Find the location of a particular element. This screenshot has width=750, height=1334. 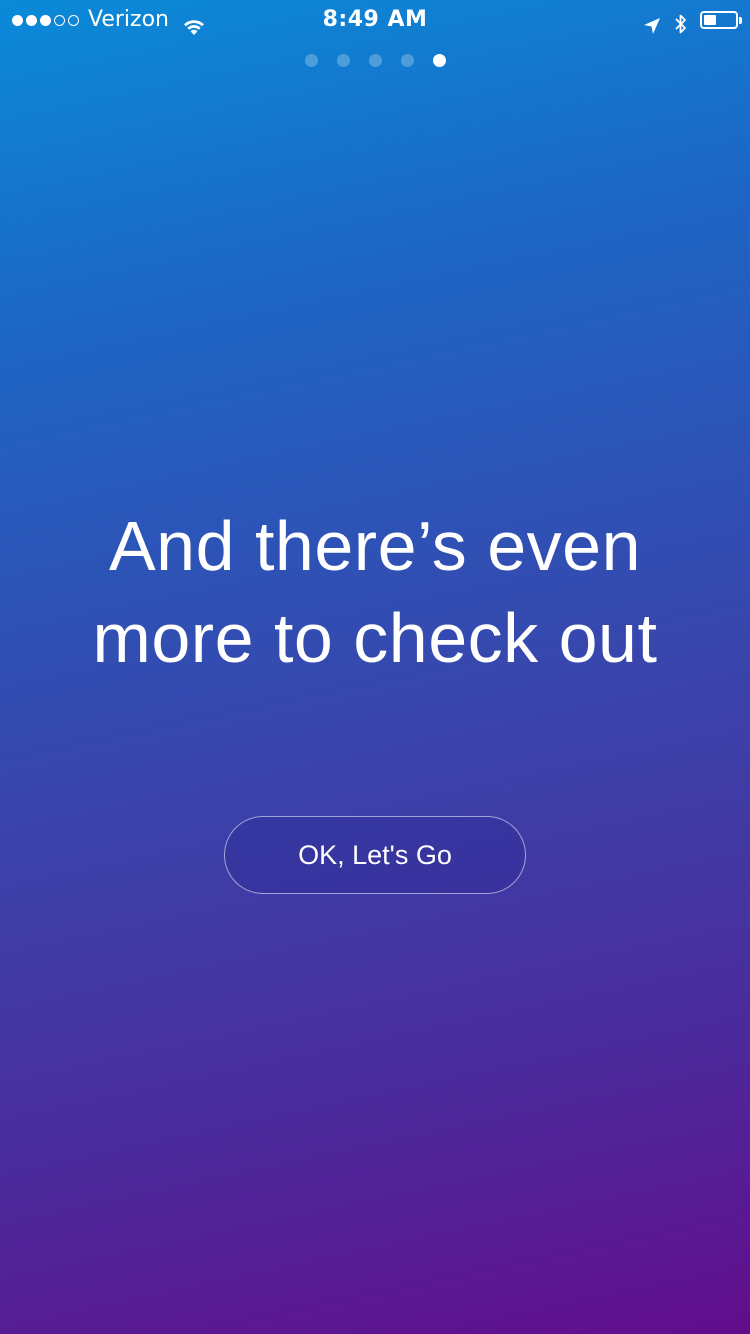

bluetooth-icon is located at coordinates (681, 21).